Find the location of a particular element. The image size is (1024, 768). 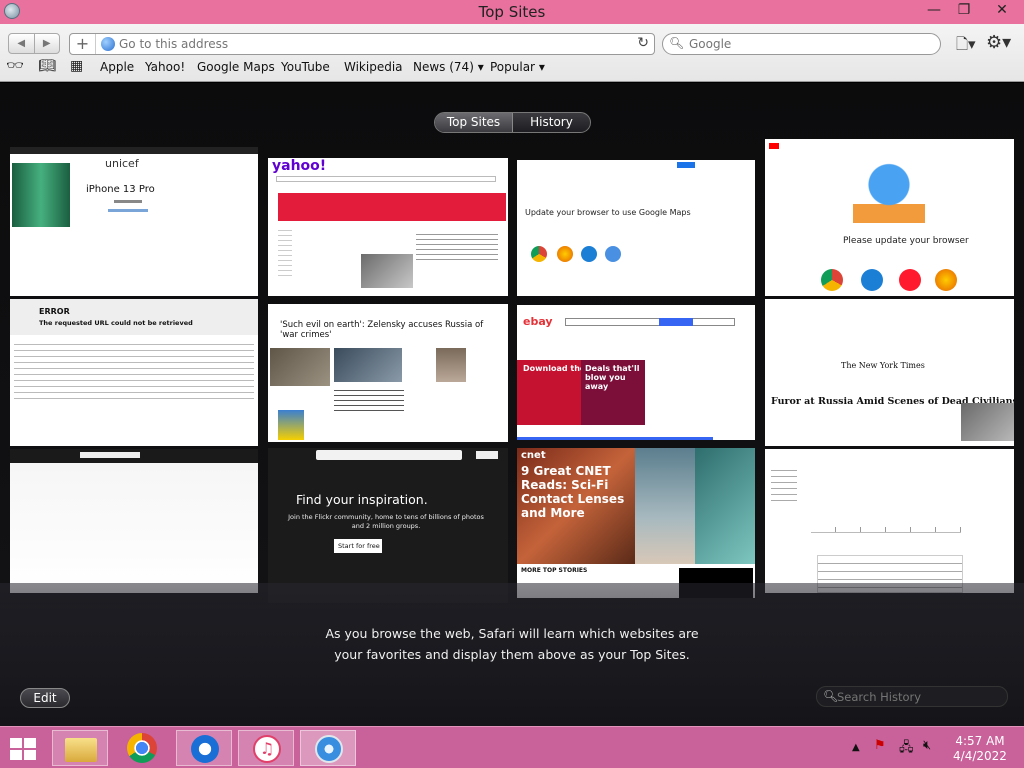

bookmark-apple: Apple is located at coordinates (117, 67).